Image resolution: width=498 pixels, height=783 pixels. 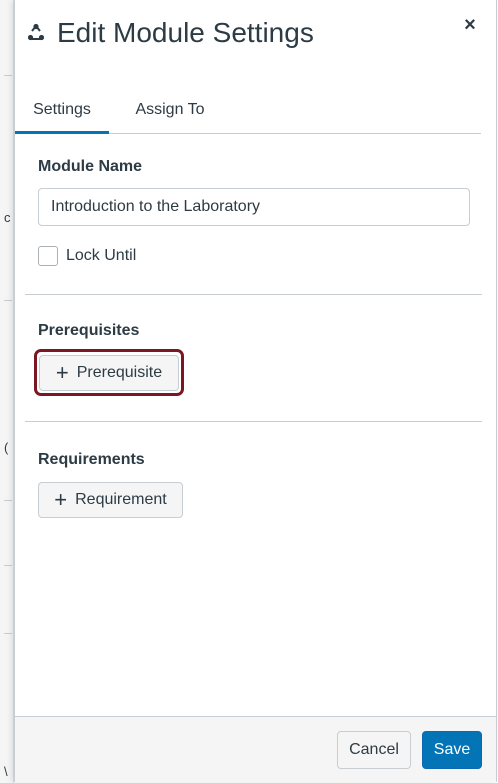 I want to click on tab-list: Settings Assign To, so click(x=248, y=111).